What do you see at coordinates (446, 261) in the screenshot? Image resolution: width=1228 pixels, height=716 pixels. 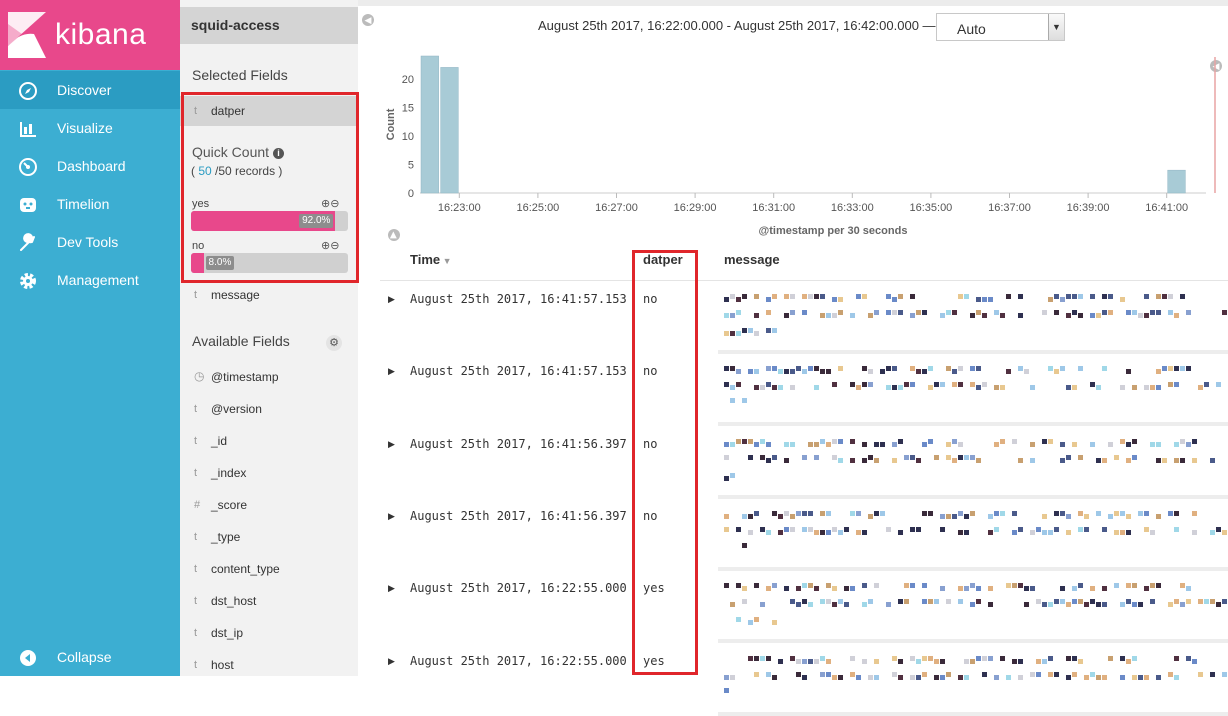 I see `sort-down-icon: ▼` at bounding box center [446, 261].